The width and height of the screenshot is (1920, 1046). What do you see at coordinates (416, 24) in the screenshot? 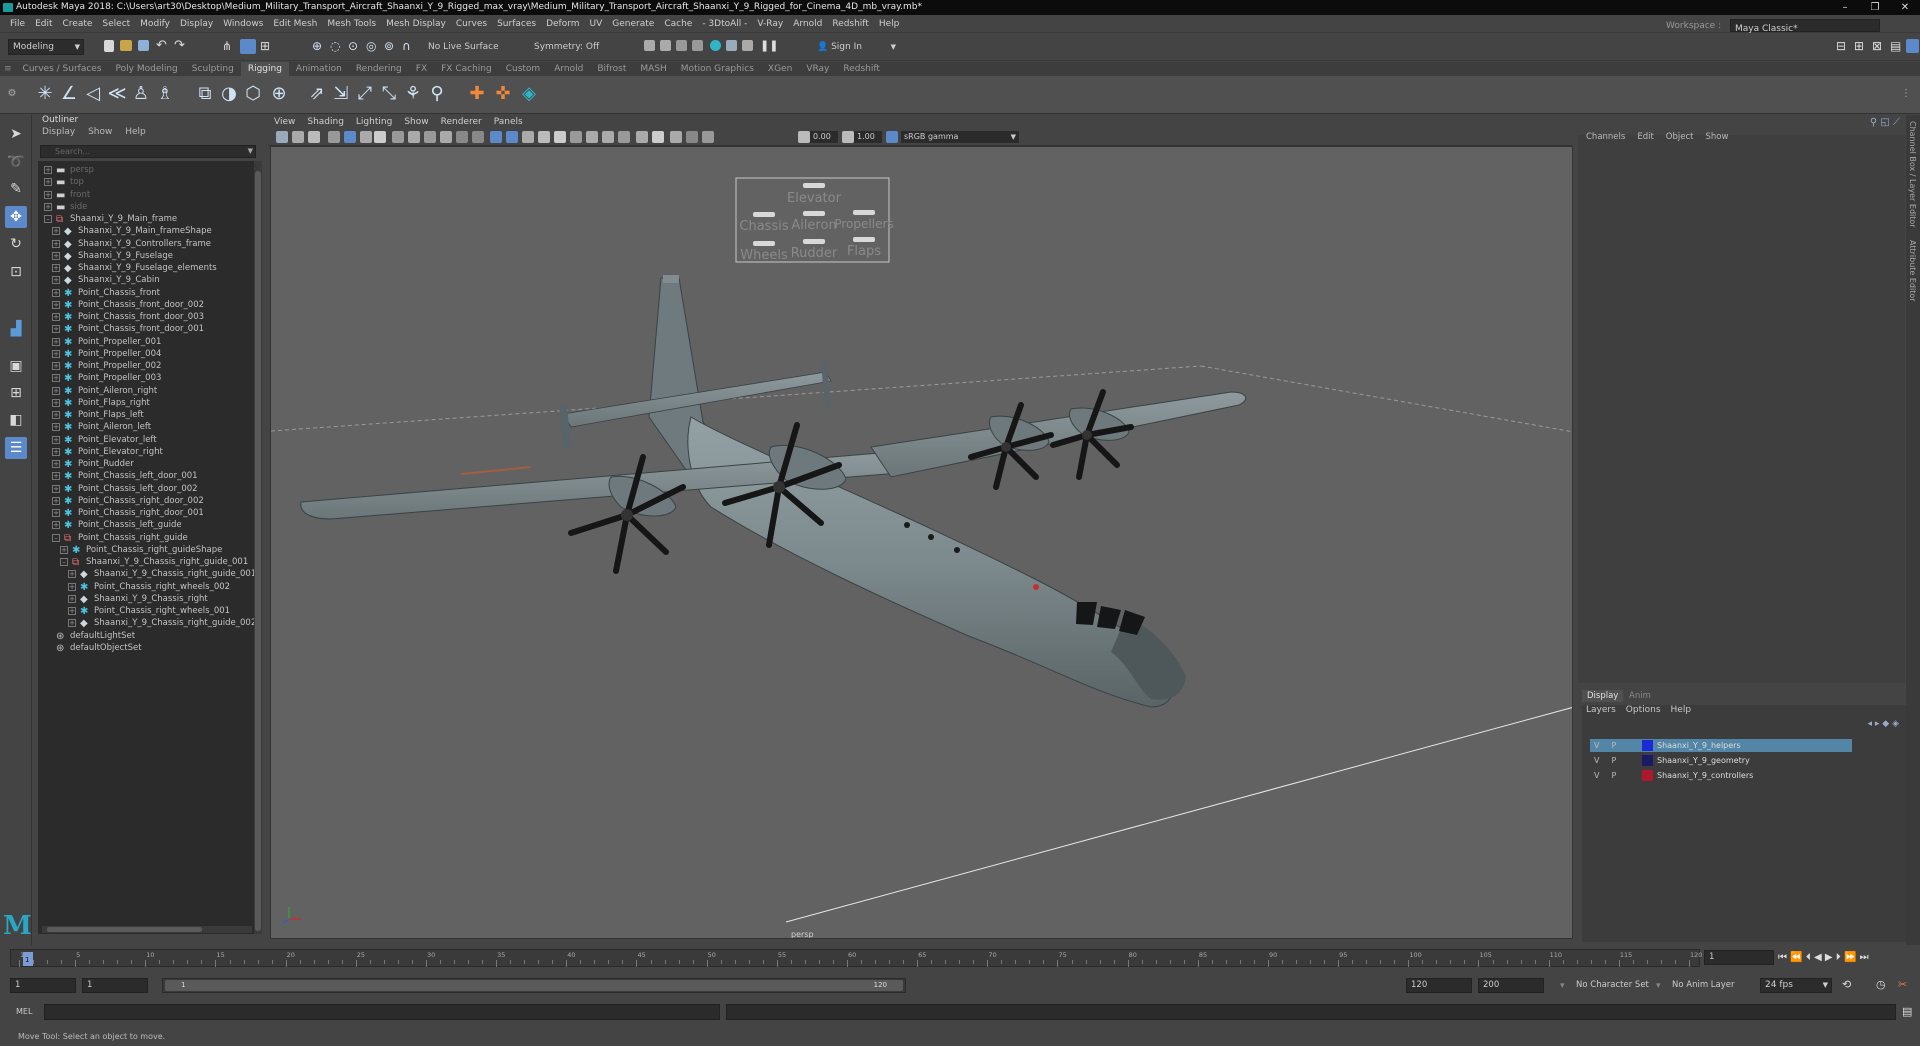
I see `menu-mesh-display: Mesh Display` at bounding box center [416, 24].